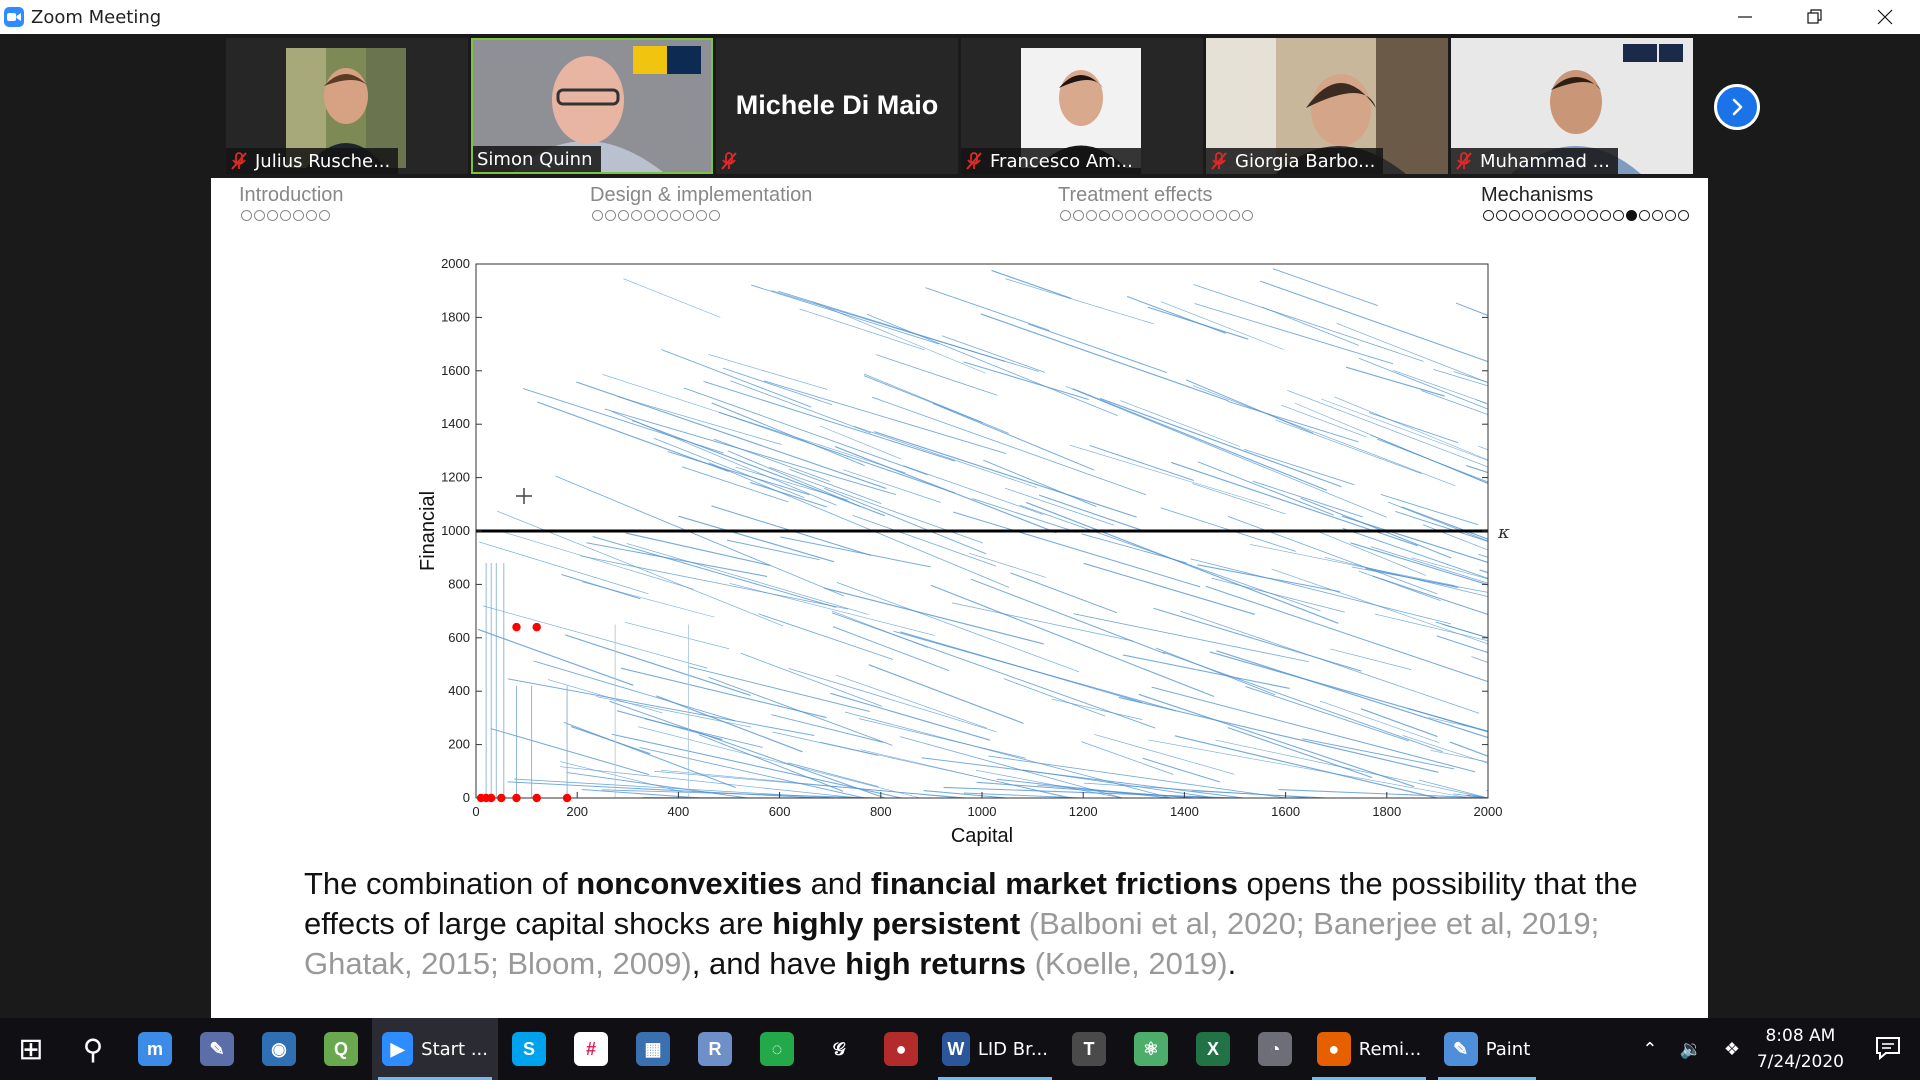 This screenshot has width=1920, height=1080. I want to click on participant-tile-active: Simon Quinn, so click(592, 106).